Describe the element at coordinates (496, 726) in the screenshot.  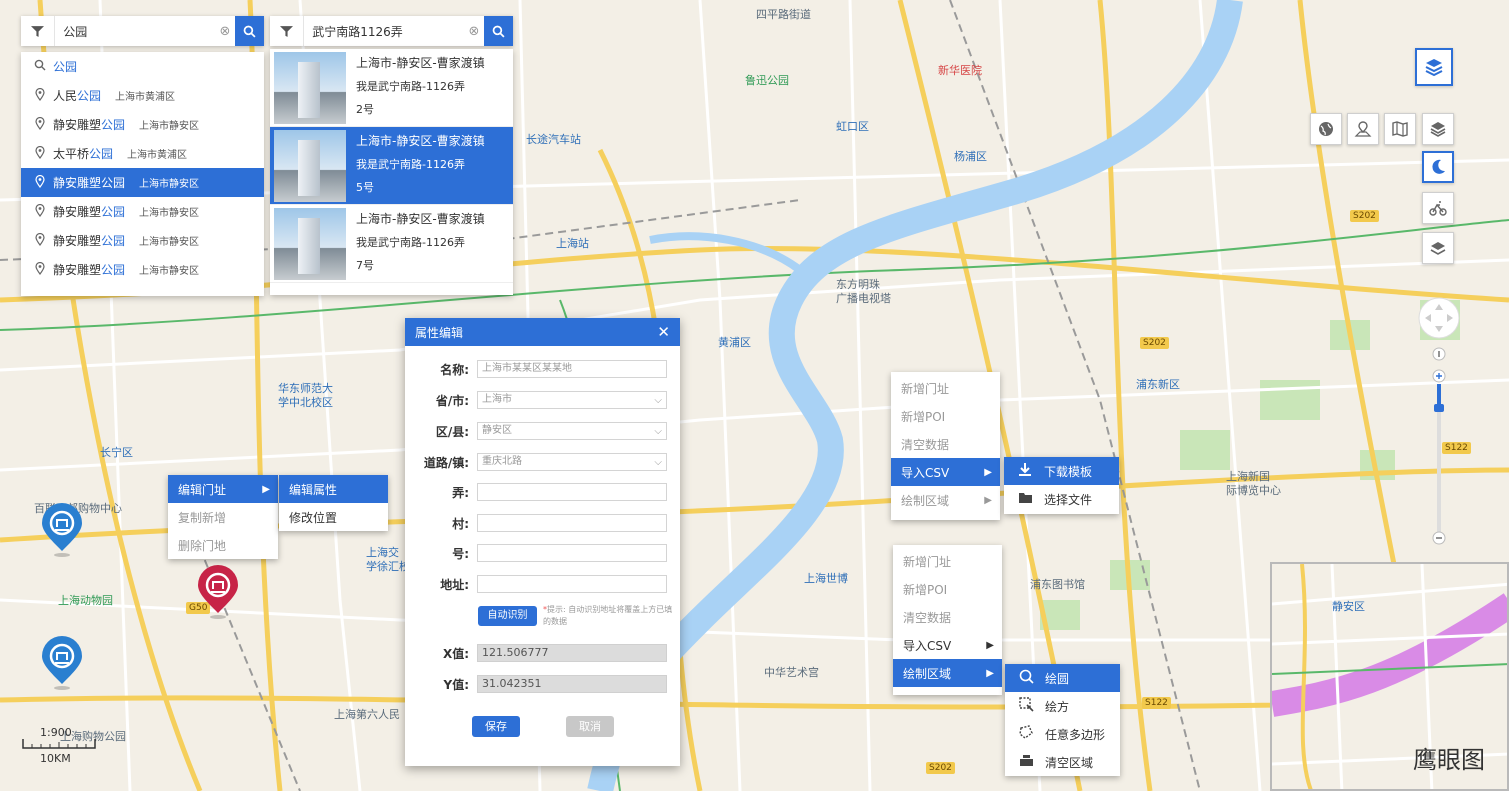
I see `save-button: 保存` at that location.